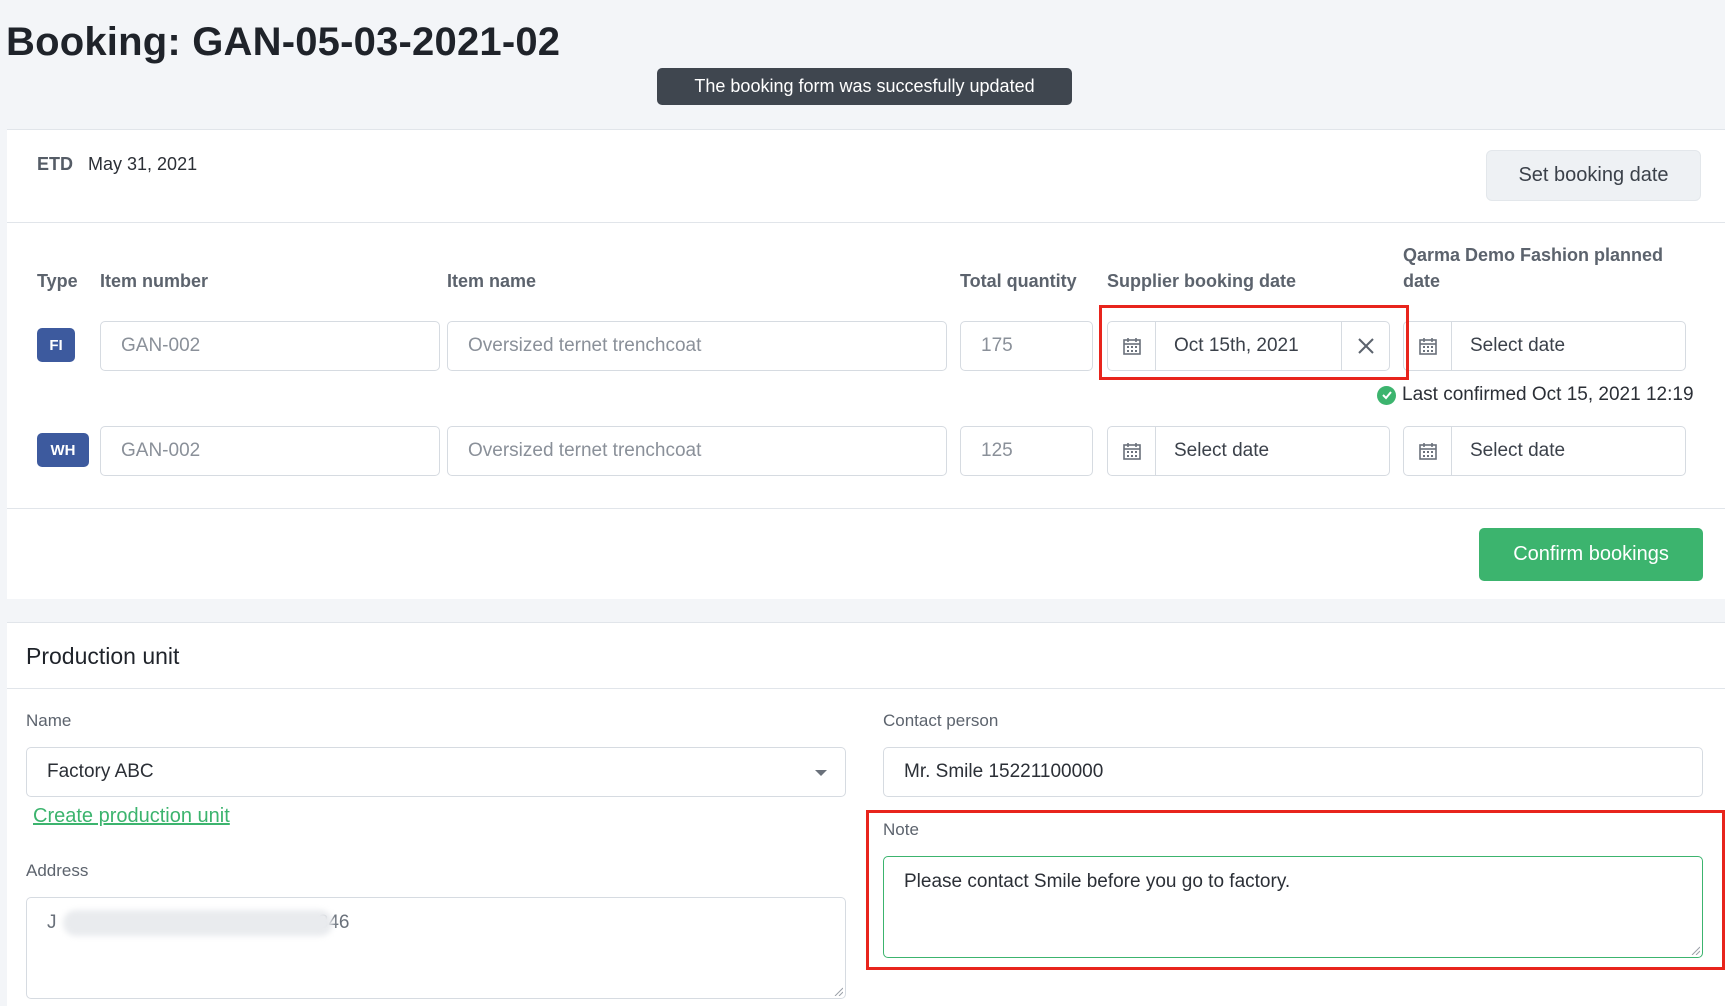  What do you see at coordinates (55, 164) in the screenshot?
I see `etd-label: ETD` at bounding box center [55, 164].